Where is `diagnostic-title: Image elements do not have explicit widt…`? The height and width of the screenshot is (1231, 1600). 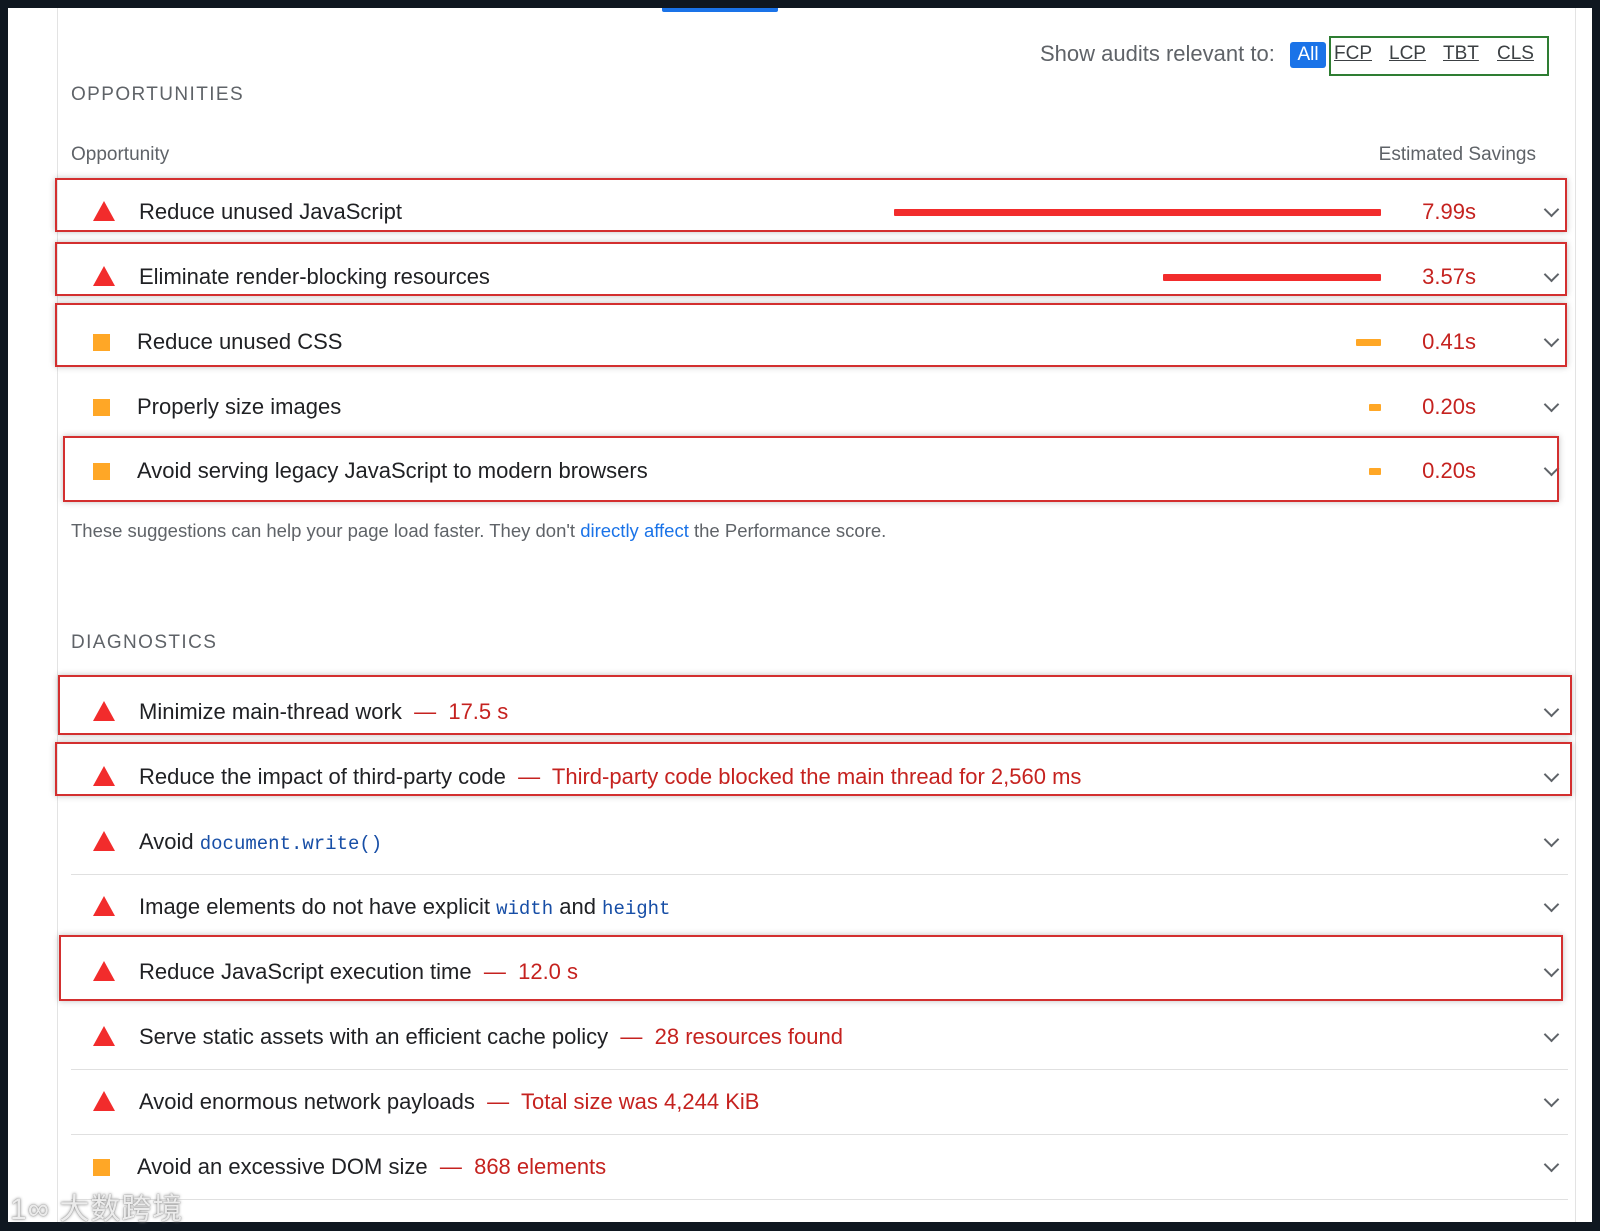 diagnostic-title: Image elements do not have explicit widt… is located at coordinates (404, 907).